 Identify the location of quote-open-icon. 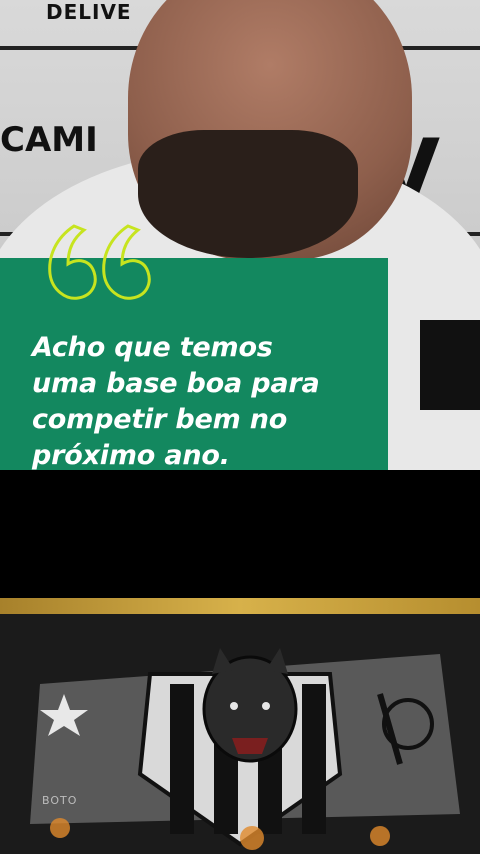
(99, 262).